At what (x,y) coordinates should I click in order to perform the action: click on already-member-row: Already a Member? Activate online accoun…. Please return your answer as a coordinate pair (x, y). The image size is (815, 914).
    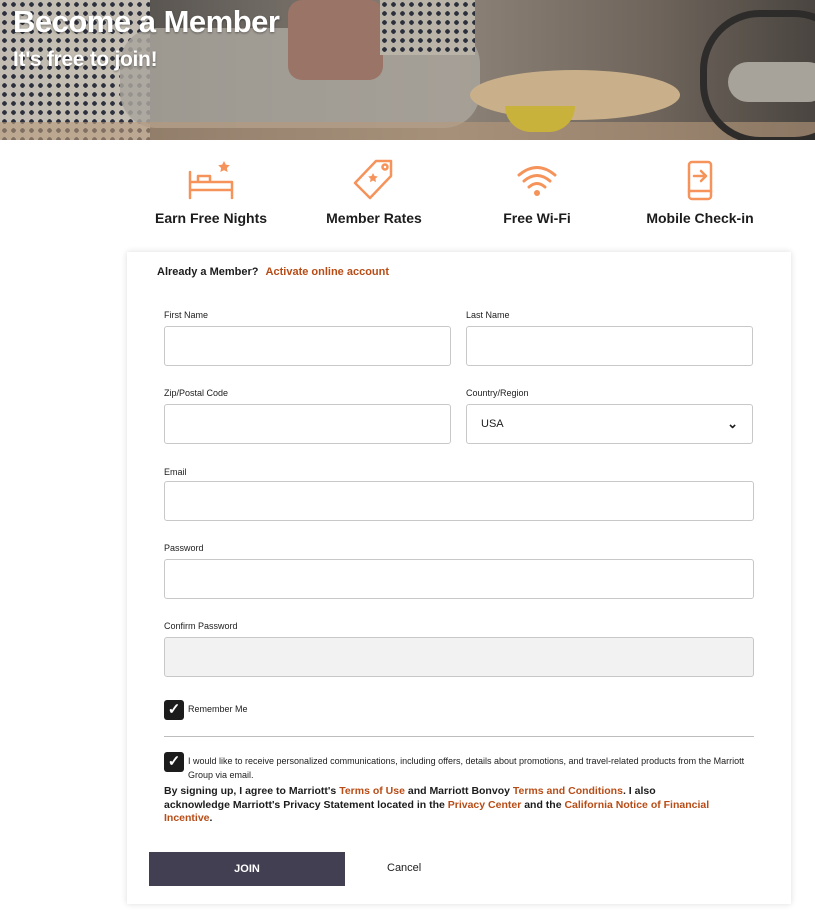
    Looking at the image, I should click on (273, 272).